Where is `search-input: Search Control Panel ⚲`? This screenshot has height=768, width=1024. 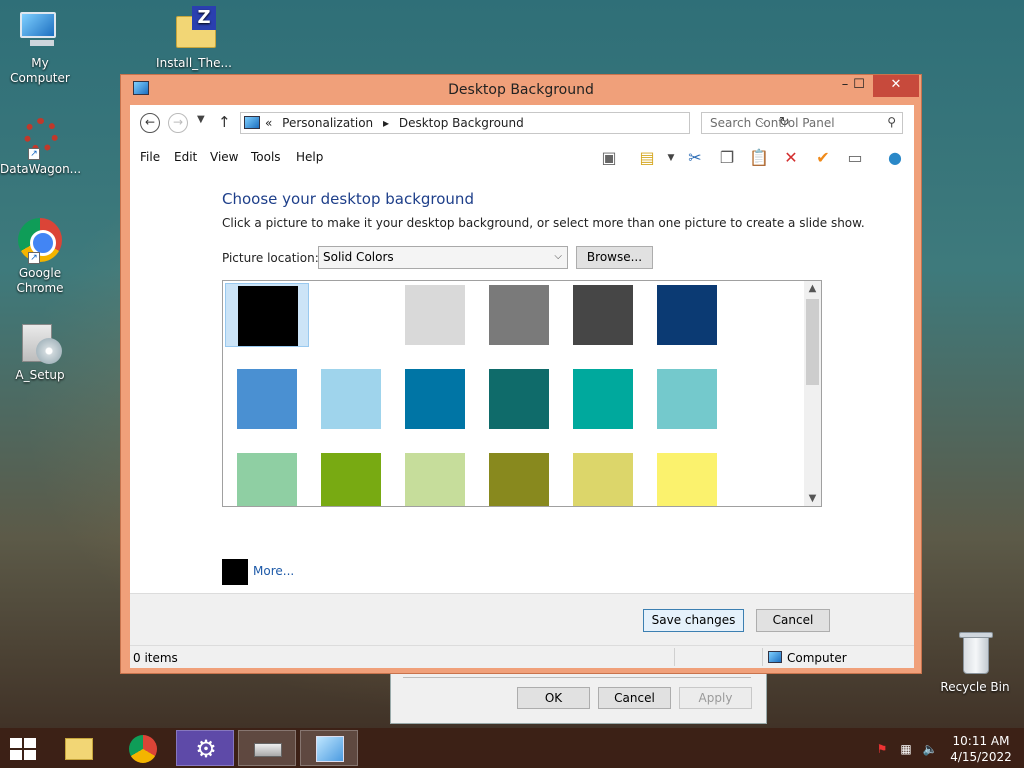
search-input: Search Control Panel ⚲ is located at coordinates (802, 123).